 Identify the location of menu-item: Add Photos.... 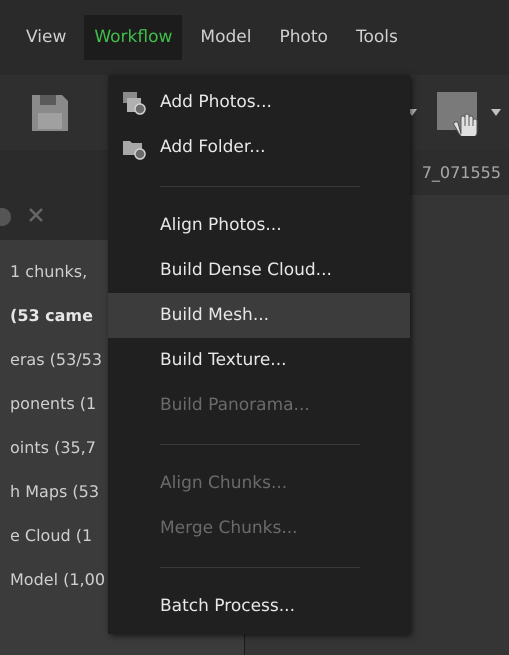
(259, 102).